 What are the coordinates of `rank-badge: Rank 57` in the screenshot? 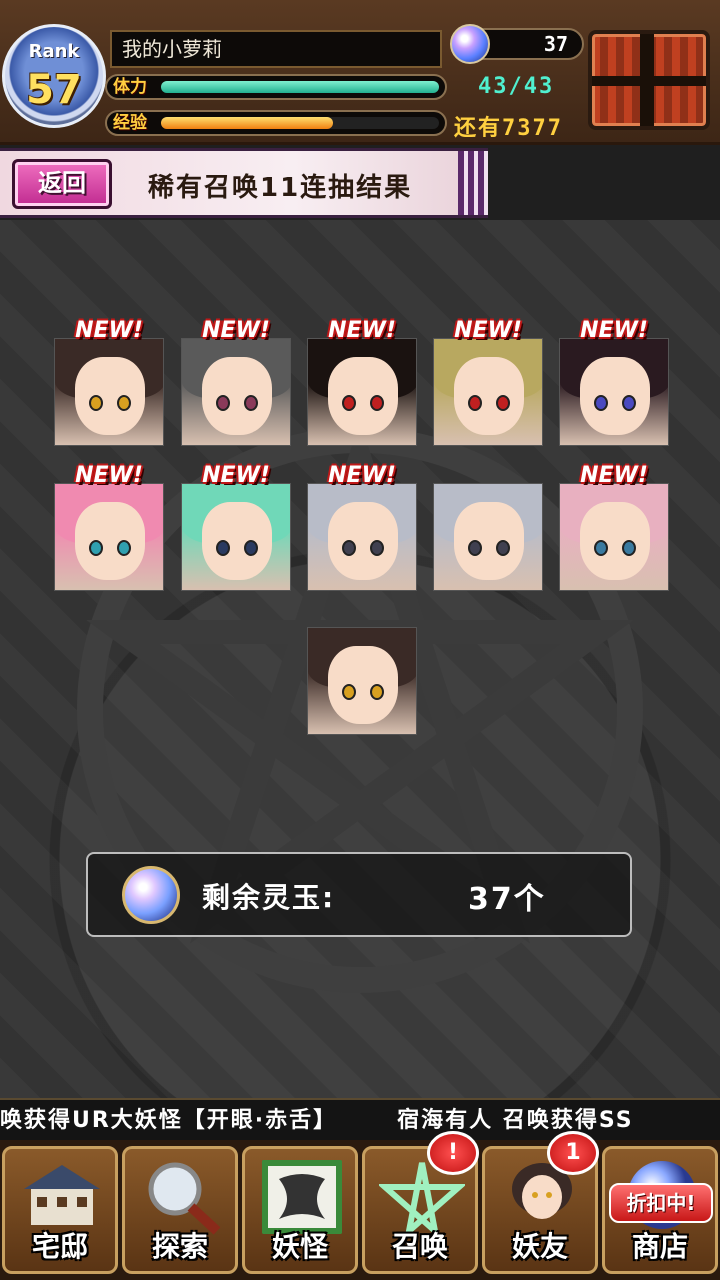 It's located at (54, 76).